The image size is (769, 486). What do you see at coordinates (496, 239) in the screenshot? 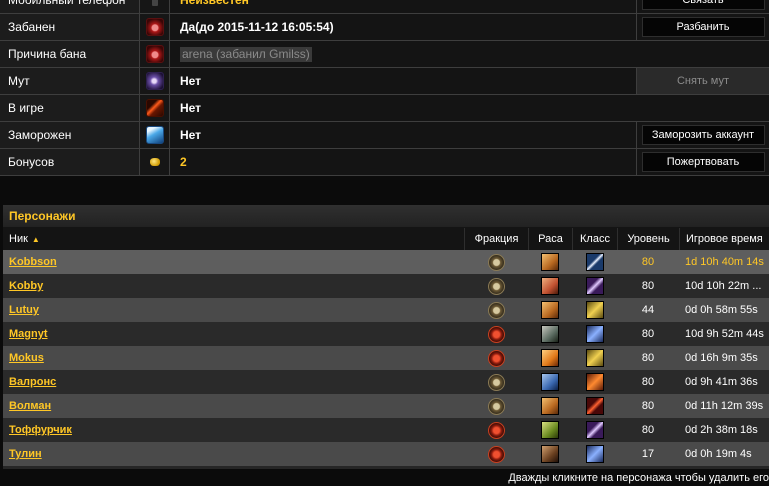
I see `header-faction: Фракция` at bounding box center [496, 239].